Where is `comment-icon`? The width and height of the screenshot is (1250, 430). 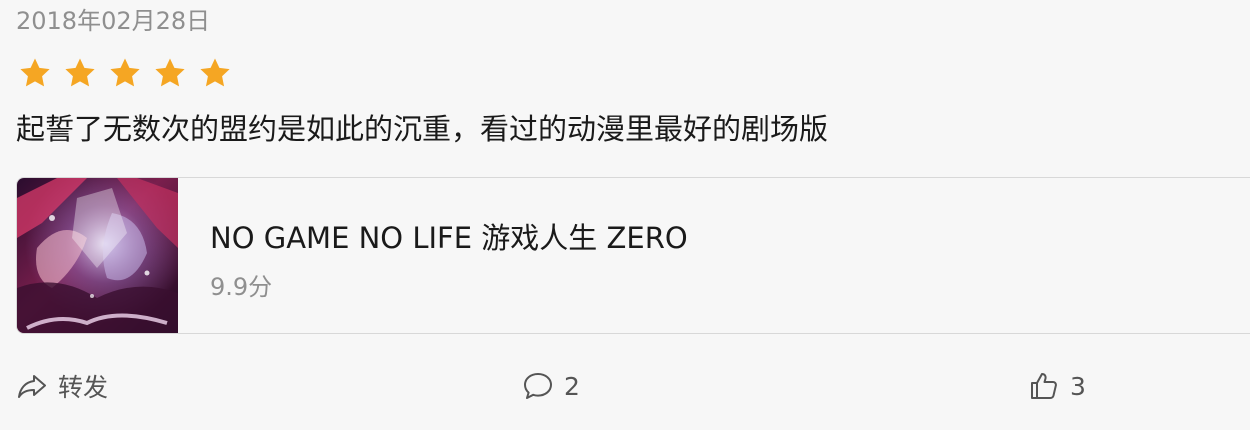
comment-icon is located at coordinates (538, 386).